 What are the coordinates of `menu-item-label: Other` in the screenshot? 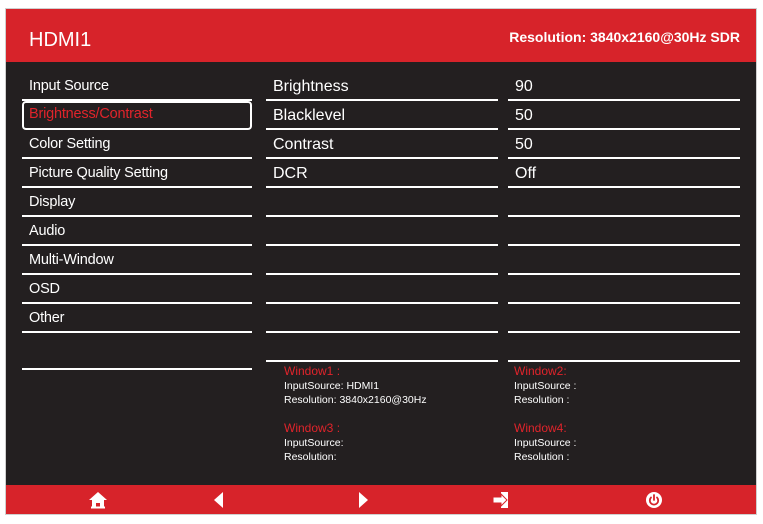 It's located at (47, 318).